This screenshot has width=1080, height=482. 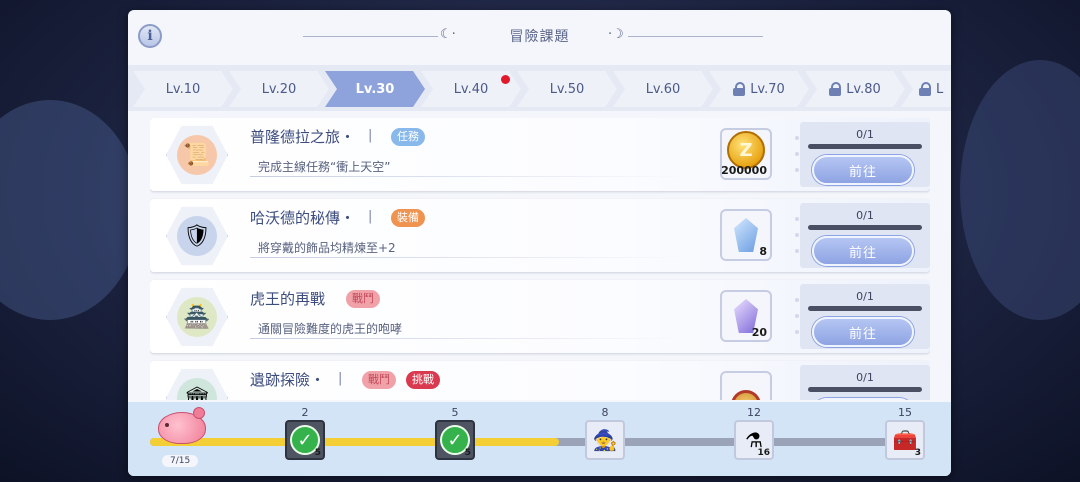 What do you see at coordinates (180, 461) in the screenshot?
I see `milestone-count: 7/15` at bounding box center [180, 461].